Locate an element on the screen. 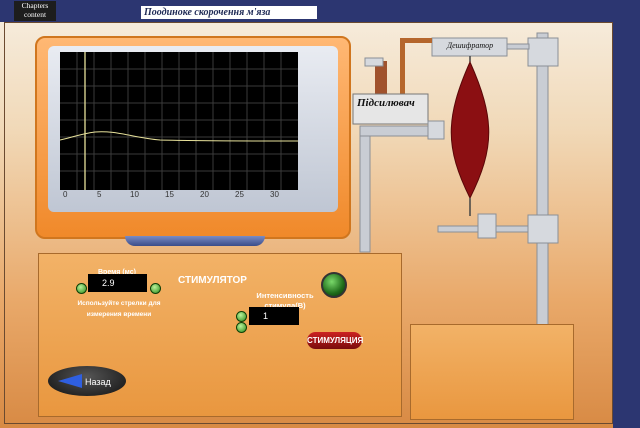 The height and width of the screenshot is (428, 640). connector is located at coordinates (374, 62).